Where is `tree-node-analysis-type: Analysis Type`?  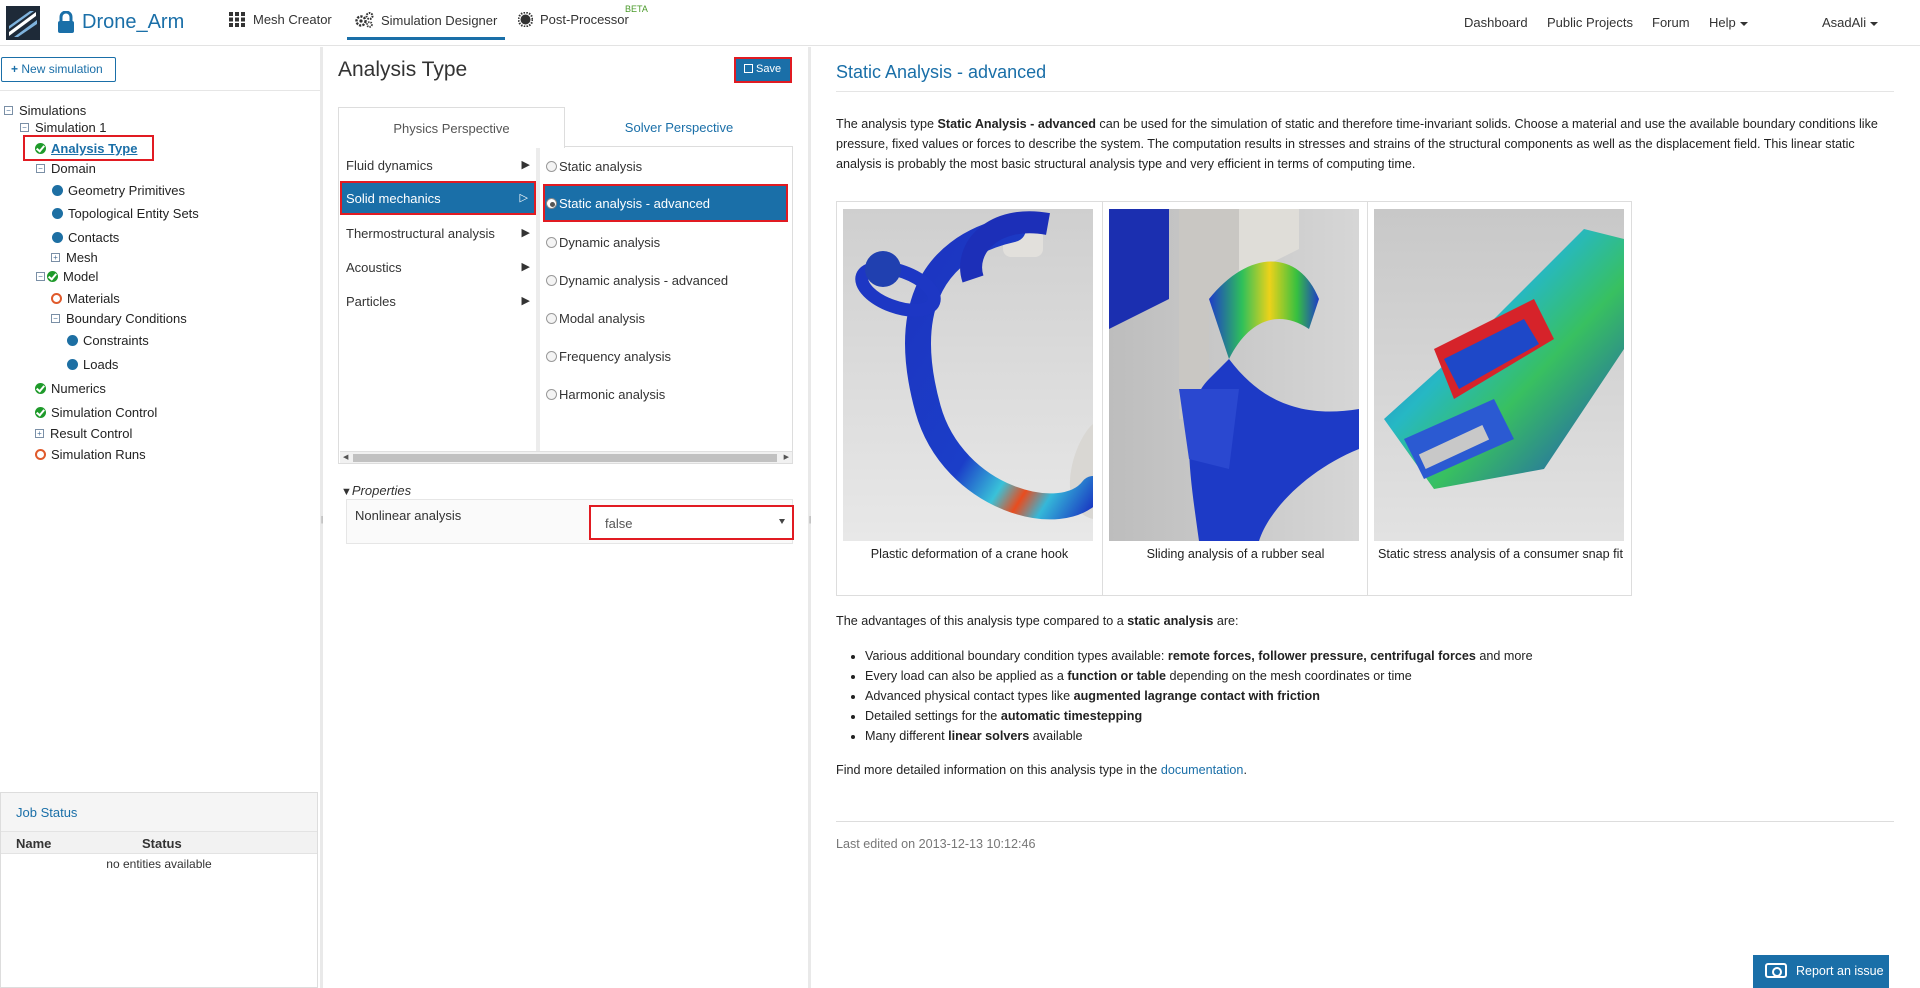 tree-node-analysis-type: Analysis Type is located at coordinates (86, 148).